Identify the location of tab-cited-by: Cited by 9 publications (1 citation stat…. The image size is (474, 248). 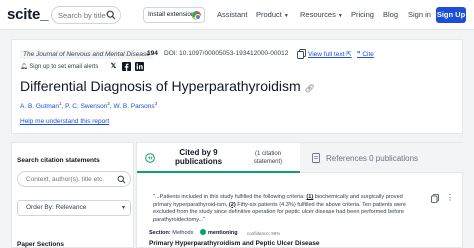
(218, 158).